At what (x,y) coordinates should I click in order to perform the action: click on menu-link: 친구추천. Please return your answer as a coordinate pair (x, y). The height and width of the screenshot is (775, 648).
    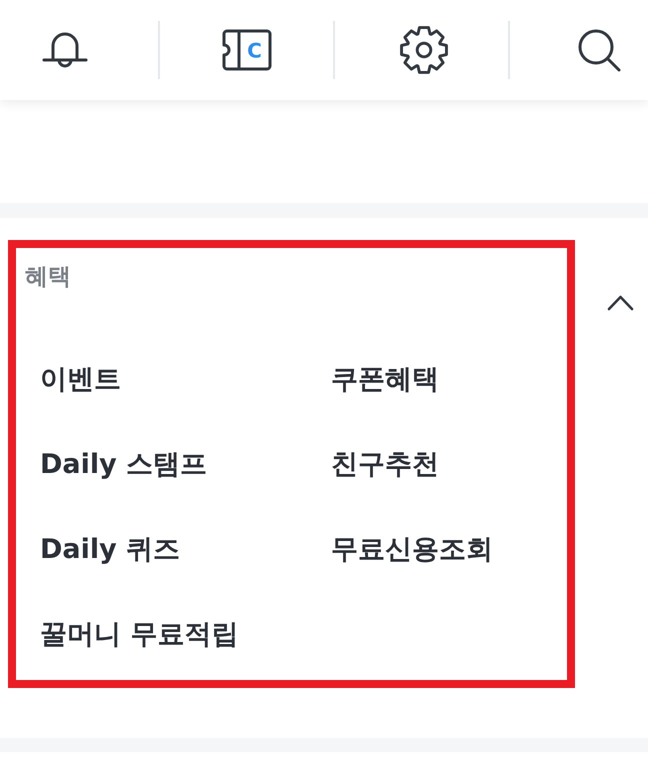
    Looking at the image, I should click on (385, 464).